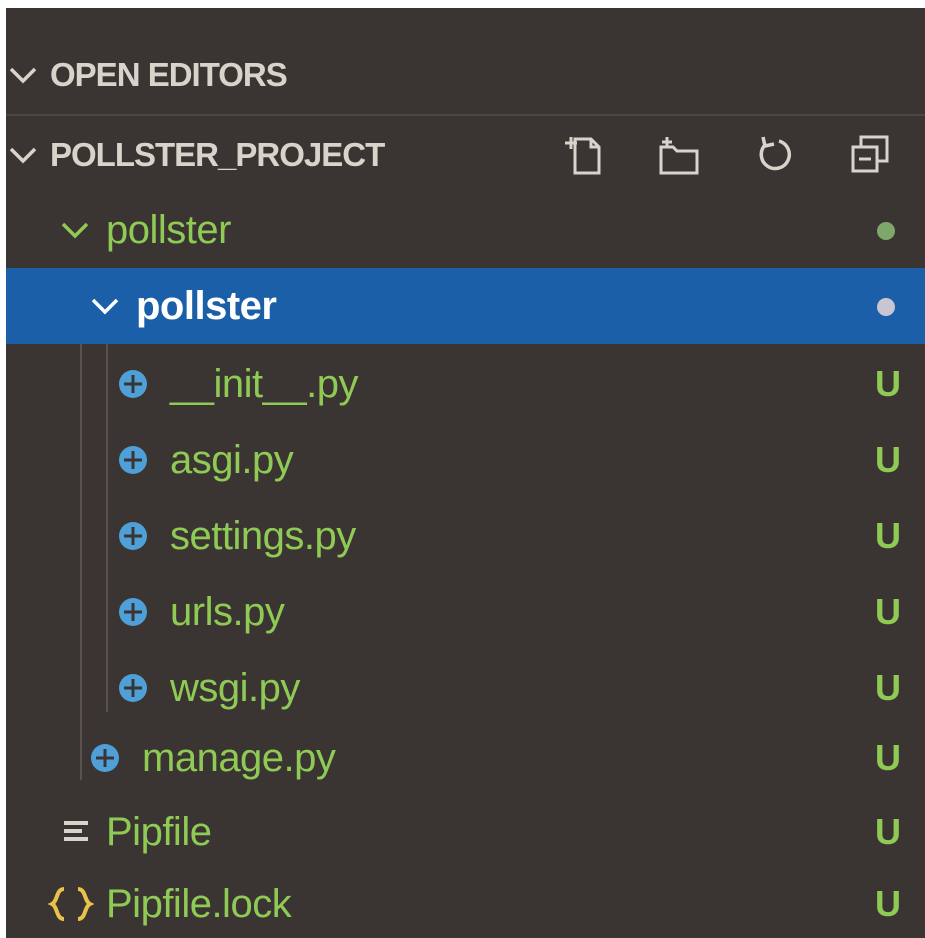 Image resolution: width=925 pixels, height=938 pixels. Describe the element at coordinates (232, 459) in the screenshot. I see `tree-item-label: asgi.py` at that location.